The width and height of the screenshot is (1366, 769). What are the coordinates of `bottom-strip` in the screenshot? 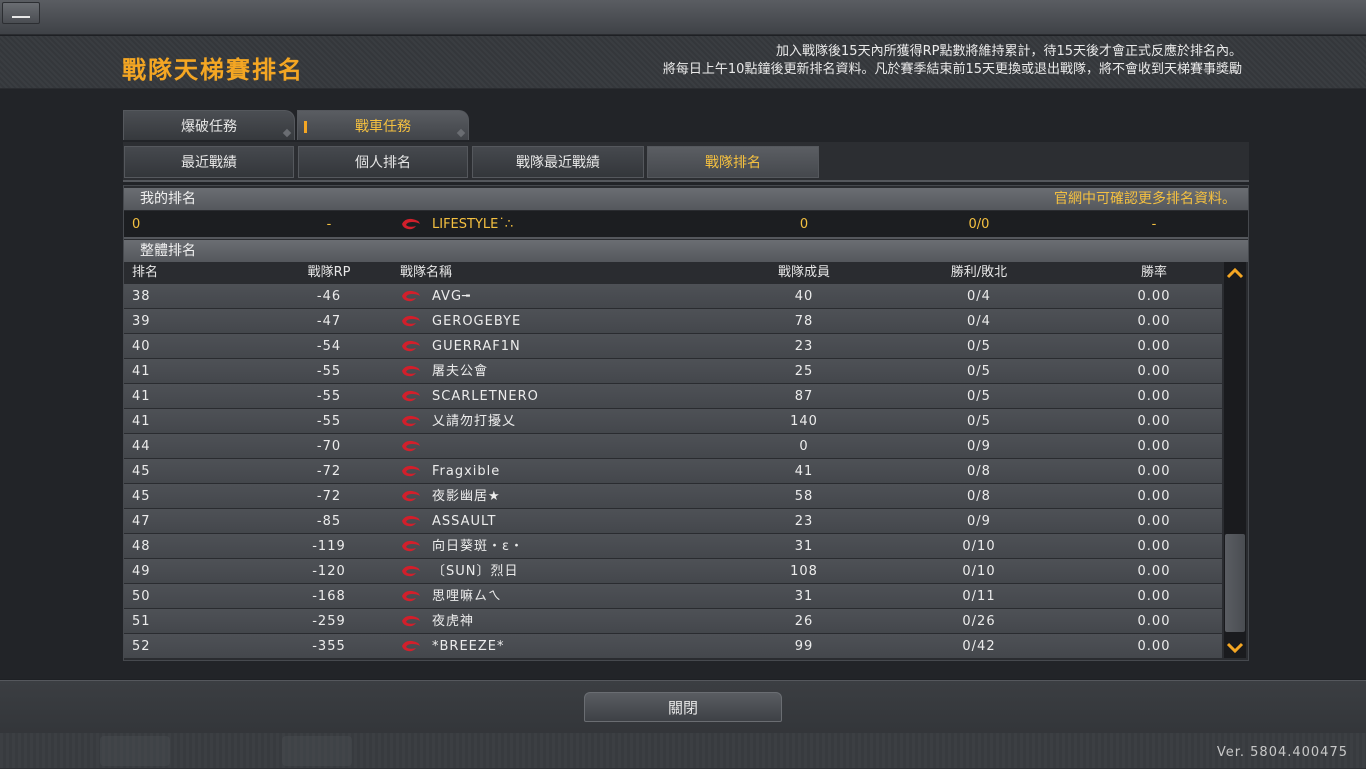 It's located at (683, 750).